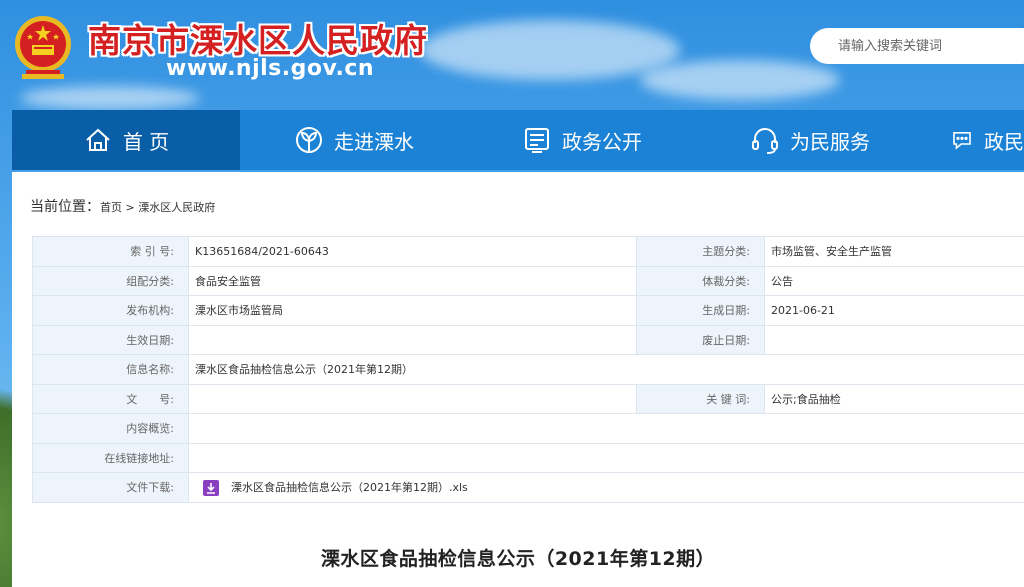  What do you see at coordinates (537, 140) in the screenshot?
I see `document-icon` at bounding box center [537, 140].